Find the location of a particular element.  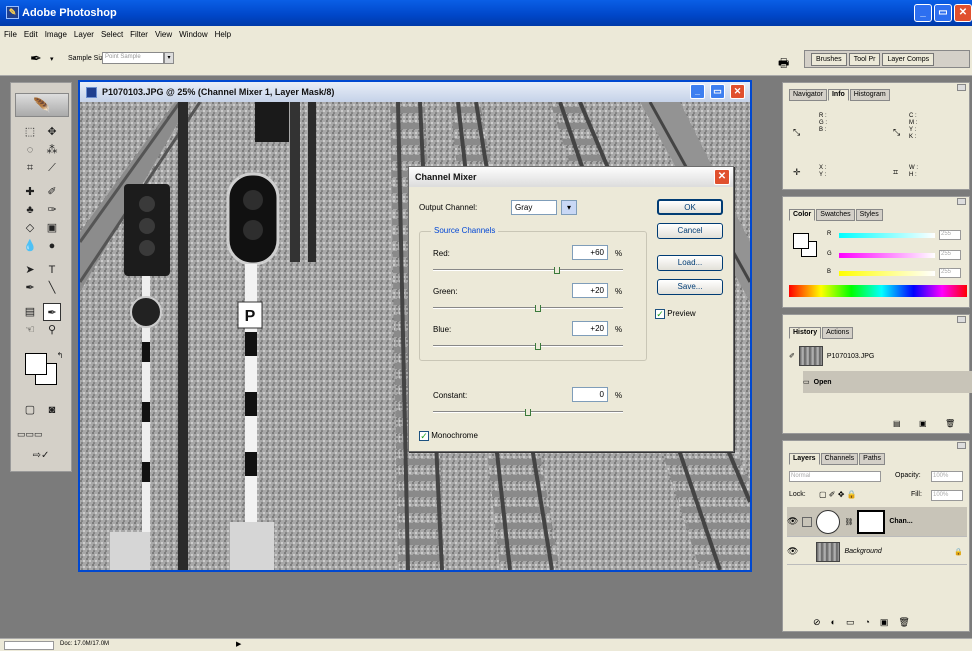

constant-slider-thumb is located at coordinates (528, 412).